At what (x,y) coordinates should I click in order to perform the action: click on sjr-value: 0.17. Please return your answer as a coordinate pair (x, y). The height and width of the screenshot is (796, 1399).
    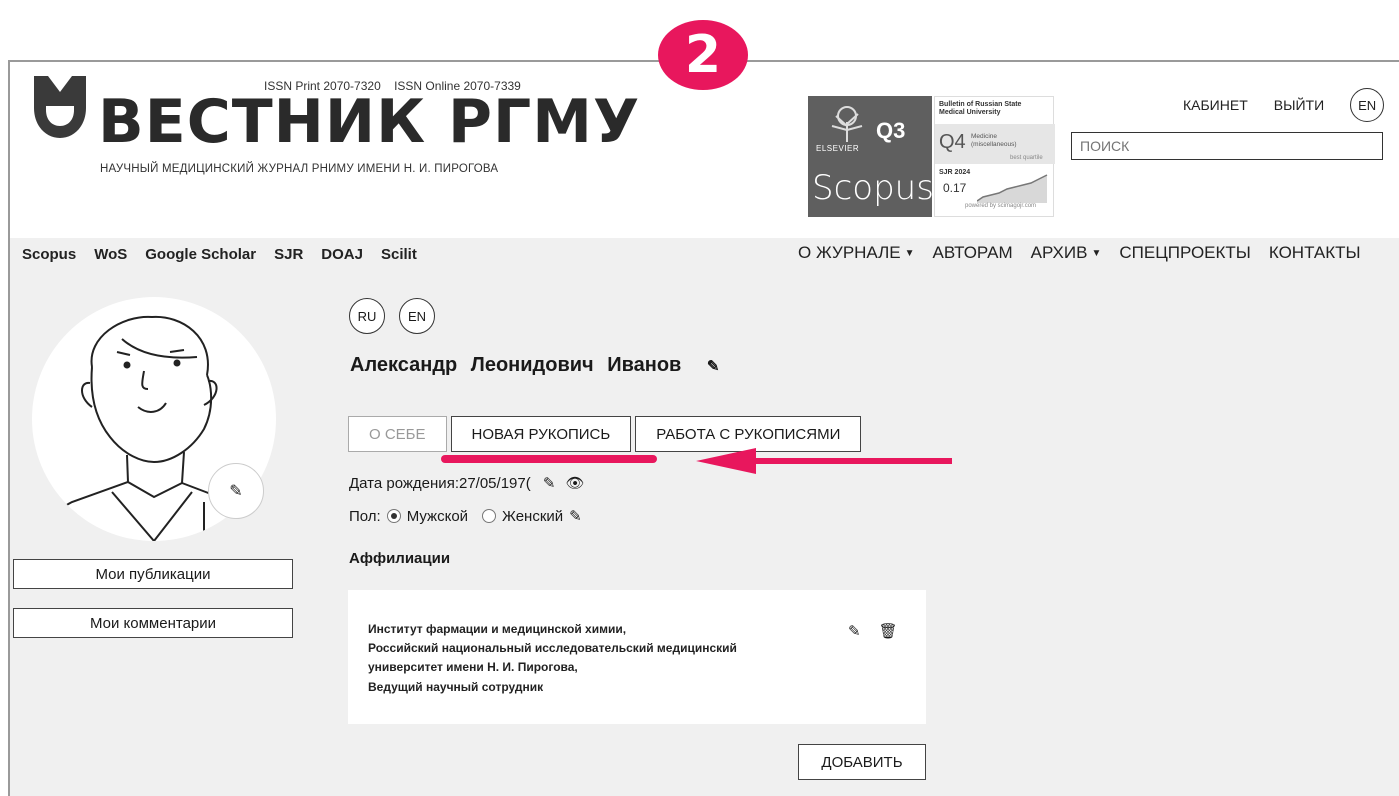
    Looking at the image, I should click on (955, 188).